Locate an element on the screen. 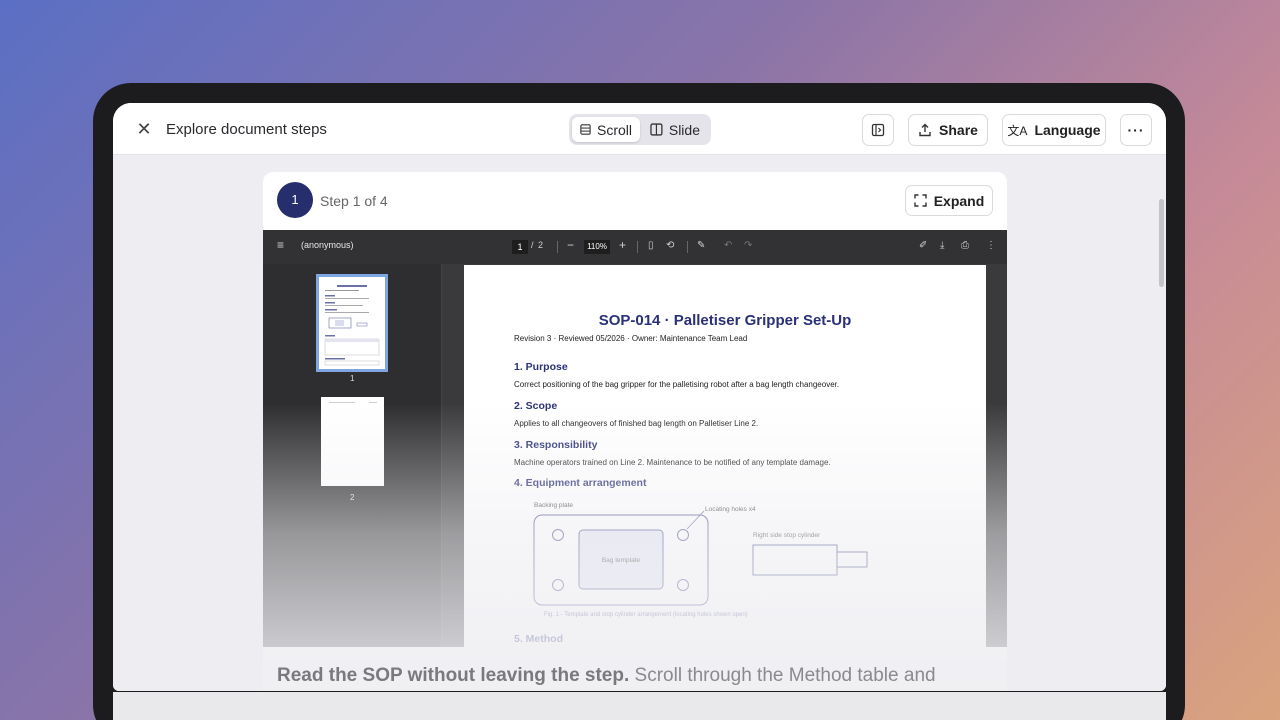 Image resolution: width=1280 pixels, height=720 pixels. section-heading: 4. Equipment arrangement is located at coordinates (580, 483).